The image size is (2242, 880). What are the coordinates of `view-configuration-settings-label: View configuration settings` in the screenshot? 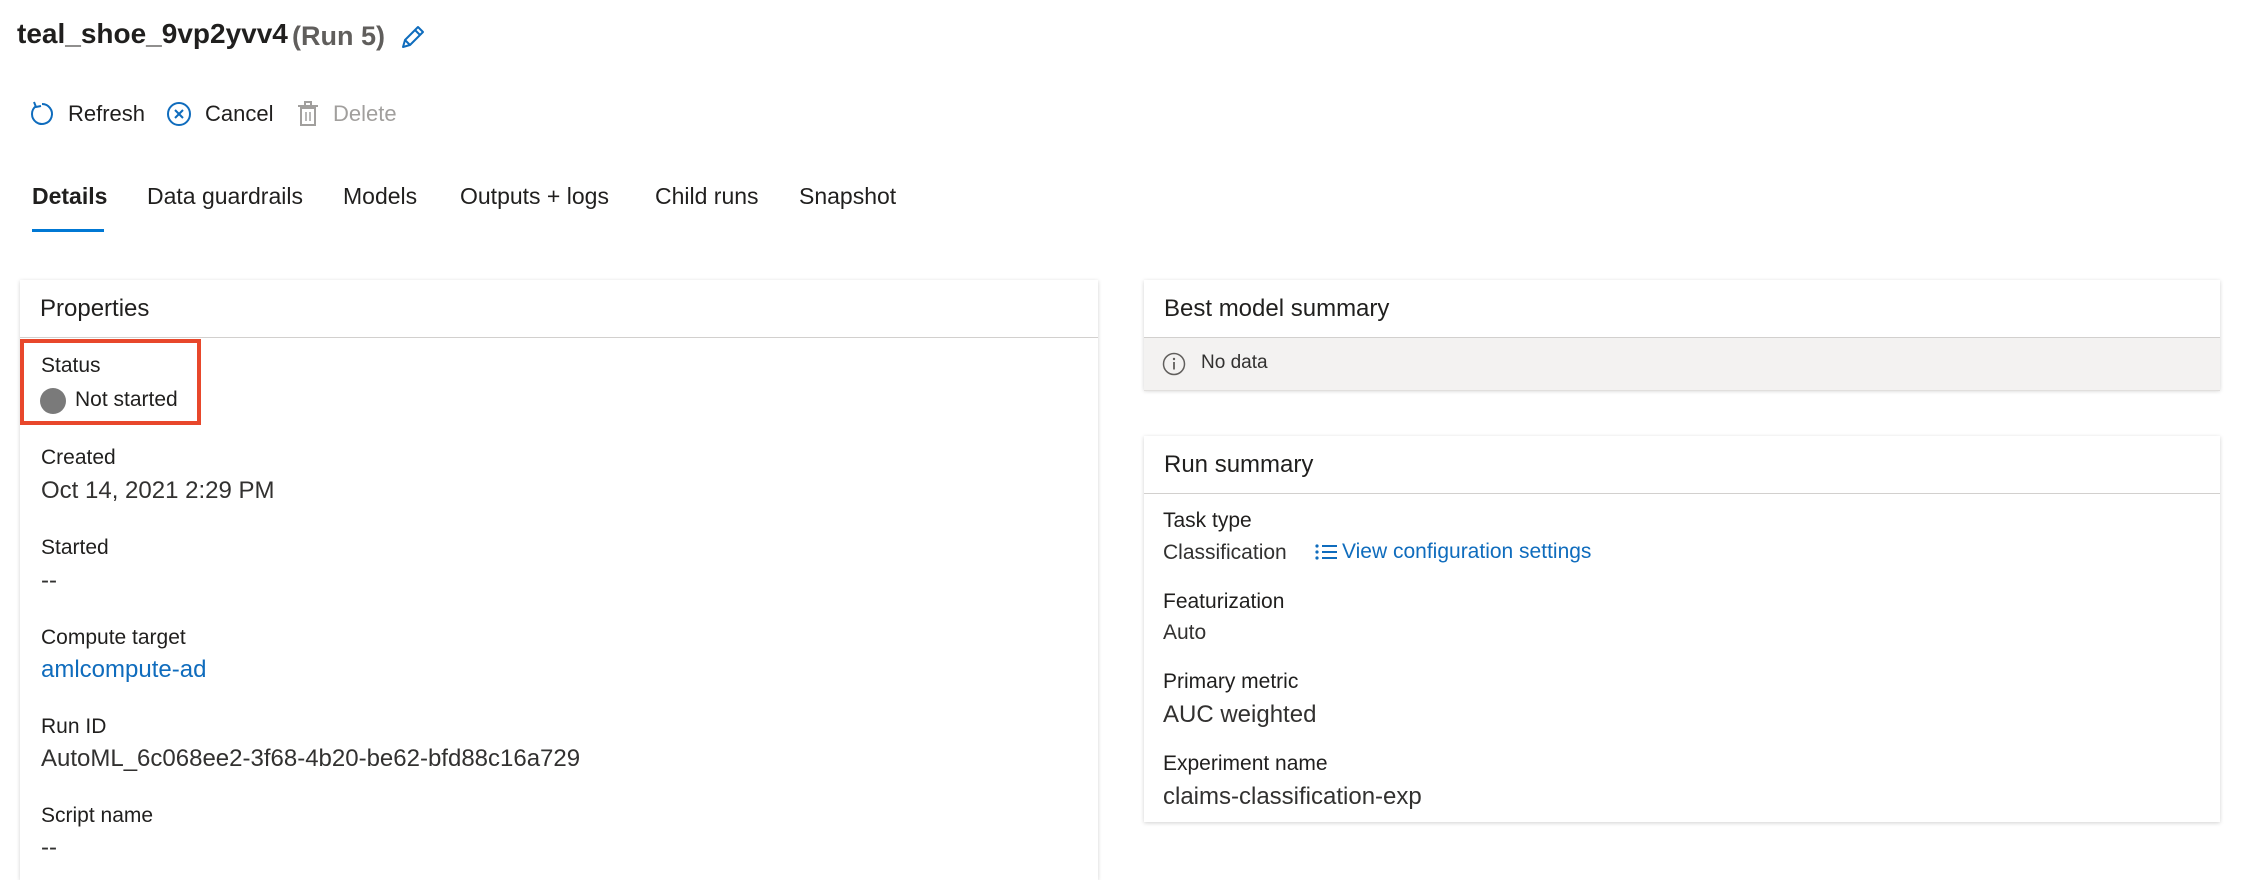 It's located at (1467, 551).